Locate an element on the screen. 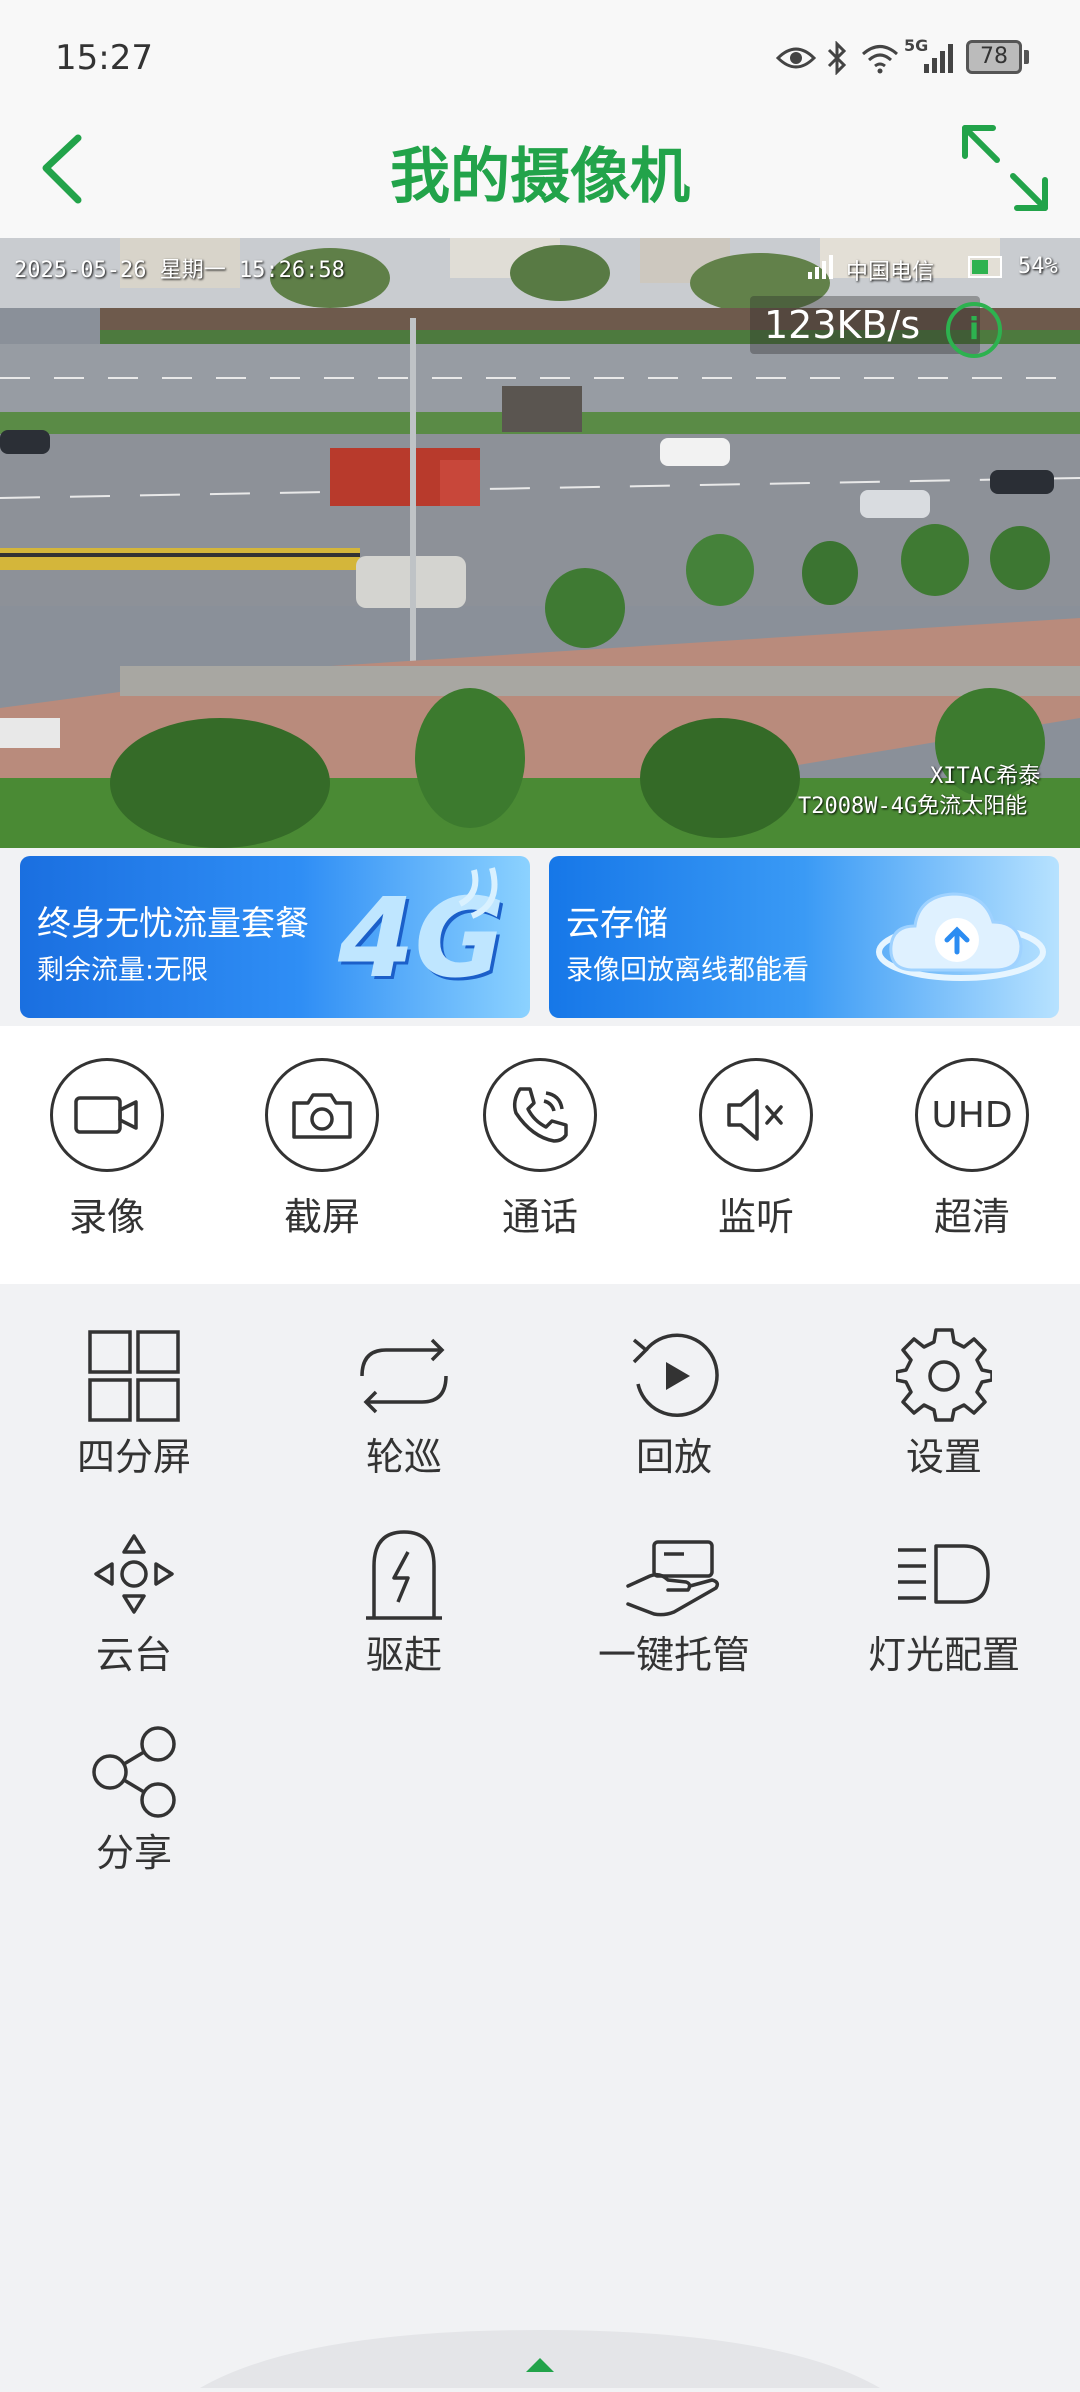 The width and height of the screenshot is (1080, 2392). one-click-hosting-button: 一键托管 is located at coordinates (674, 1609).